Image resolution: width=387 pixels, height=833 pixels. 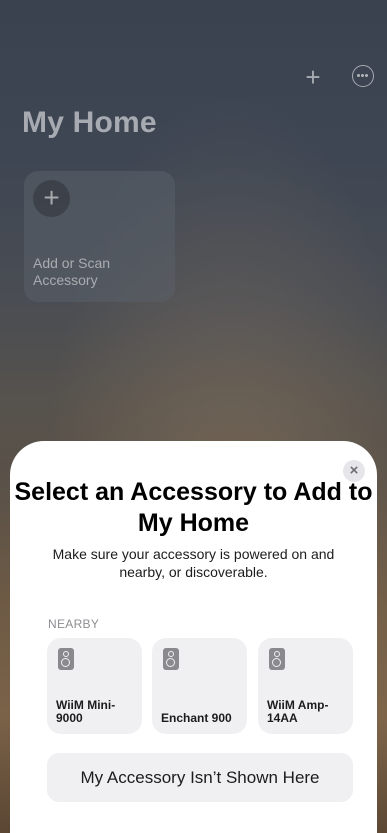 I want to click on accessory-name: Enchant 900, so click(x=196, y=718).